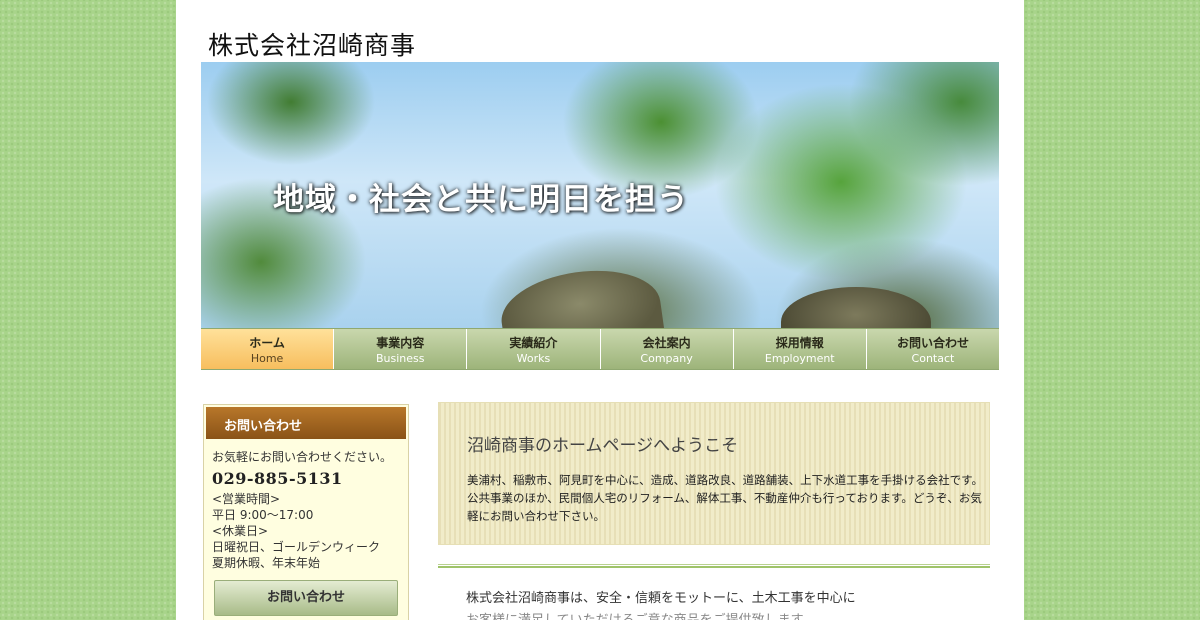 This screenshot has width=1200, height=620. I want to click on nav-item-employment: 採用情報 Employment, so click(800, 349).